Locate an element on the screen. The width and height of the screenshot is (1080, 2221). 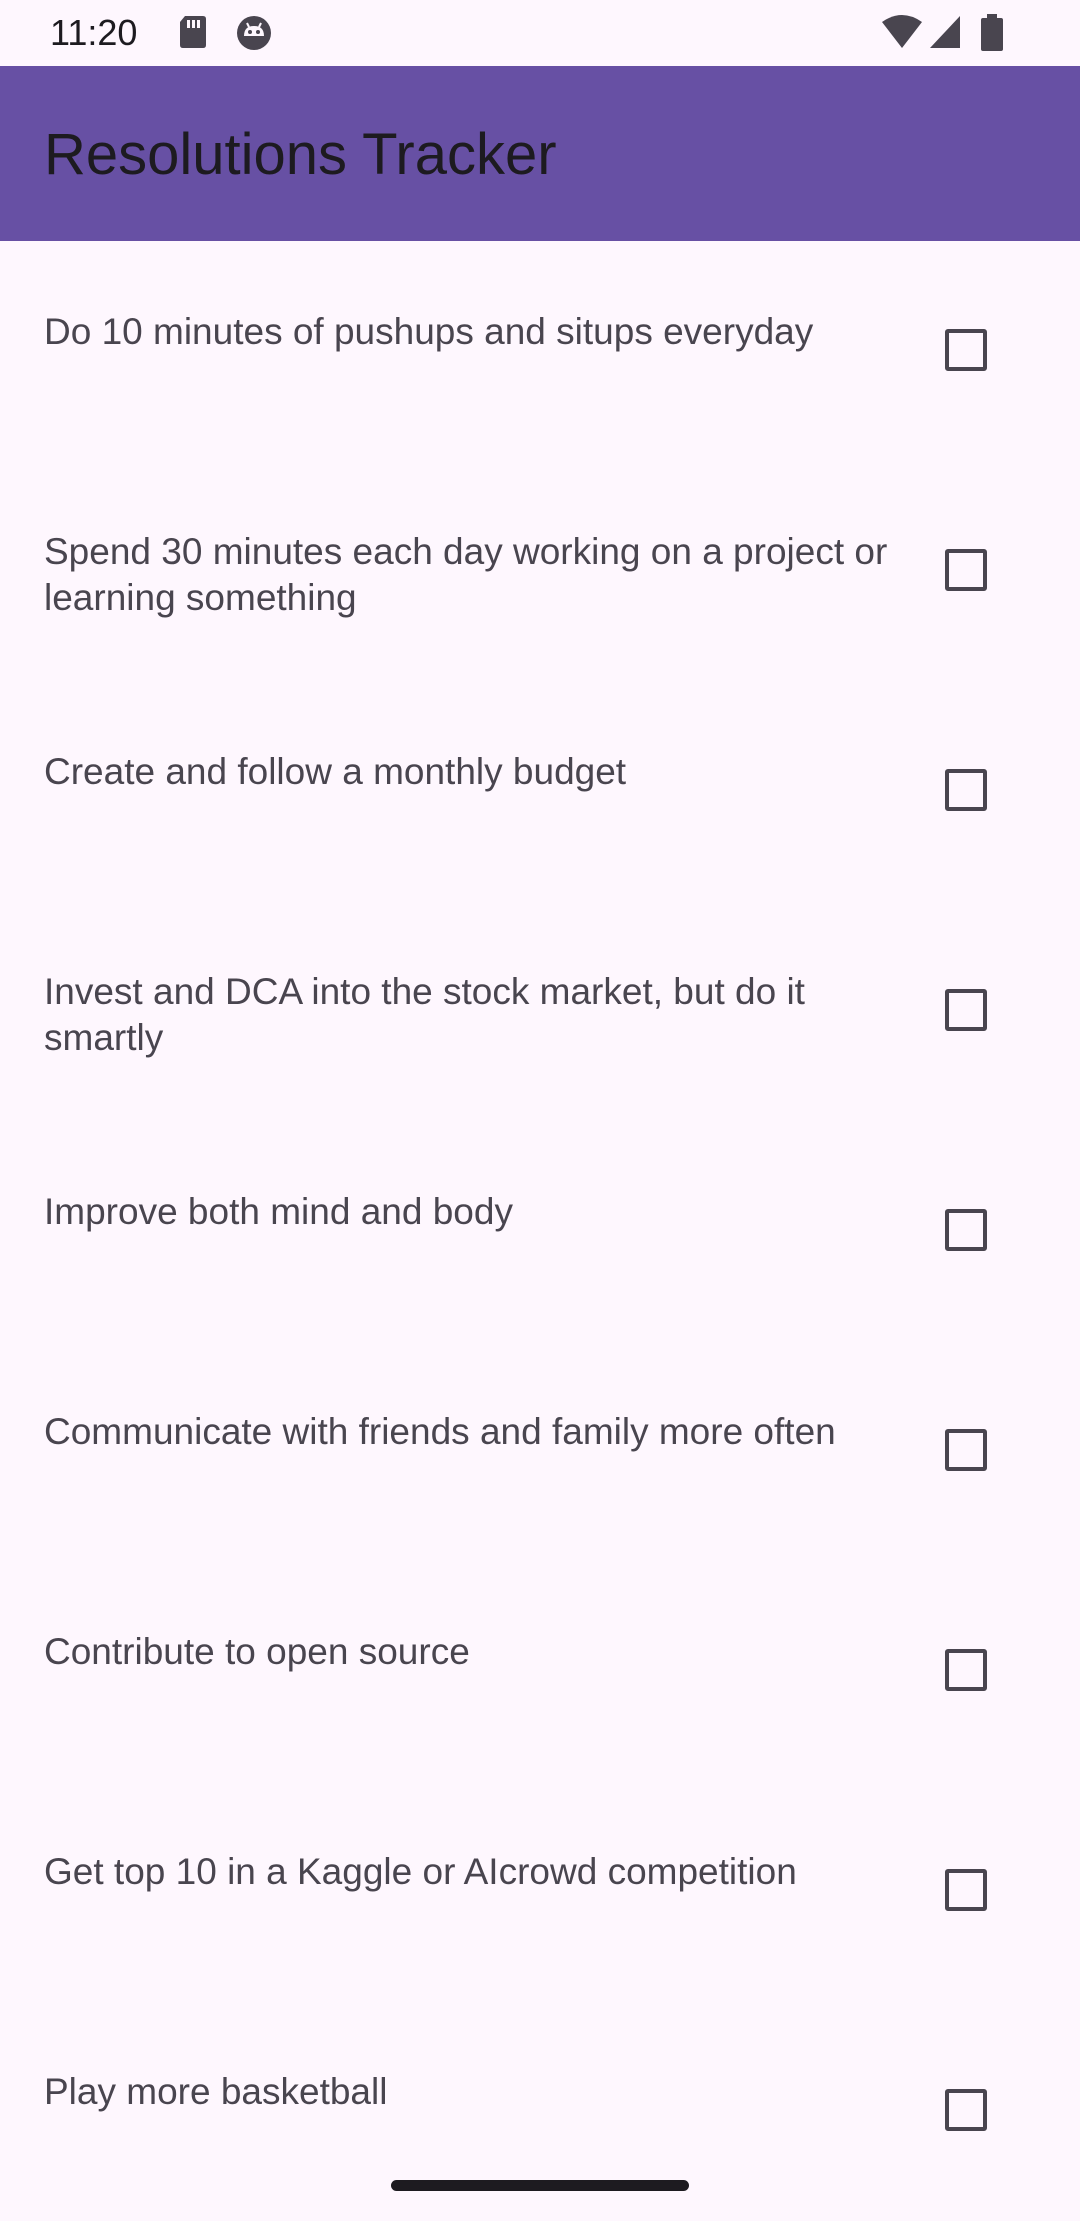
app-title: Resolutions Tracker is located at coordinates (300, 154).